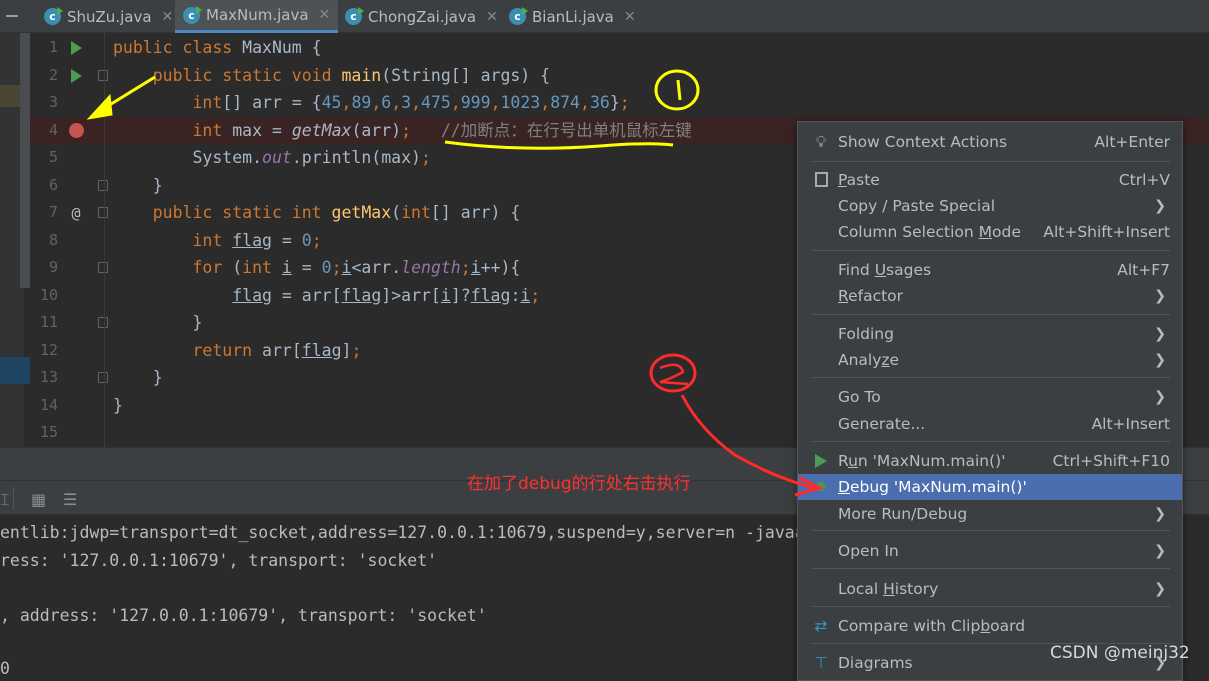 The height and width of the screenshot is (681, 1209). Describe the element at coordinates (306, 267) in the screenshot. I see `code-token: =` at that location.